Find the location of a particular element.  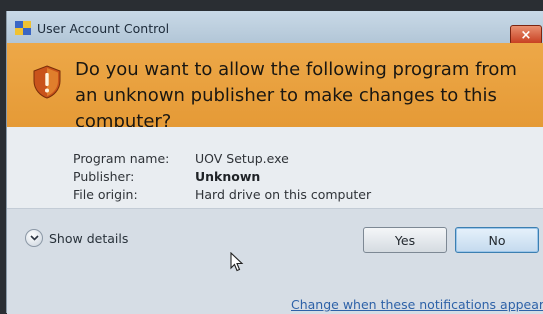

show-details-toggle: Show details is located at coordinates (76, 238).